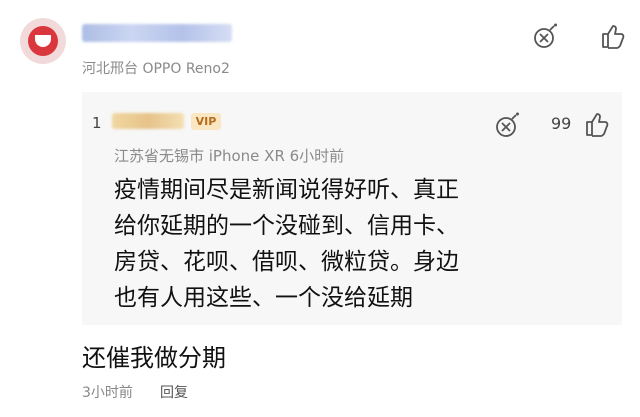  Describe the element at coordinates (97, 123) in the screenshot. I see `reply-index: 1` at that location.